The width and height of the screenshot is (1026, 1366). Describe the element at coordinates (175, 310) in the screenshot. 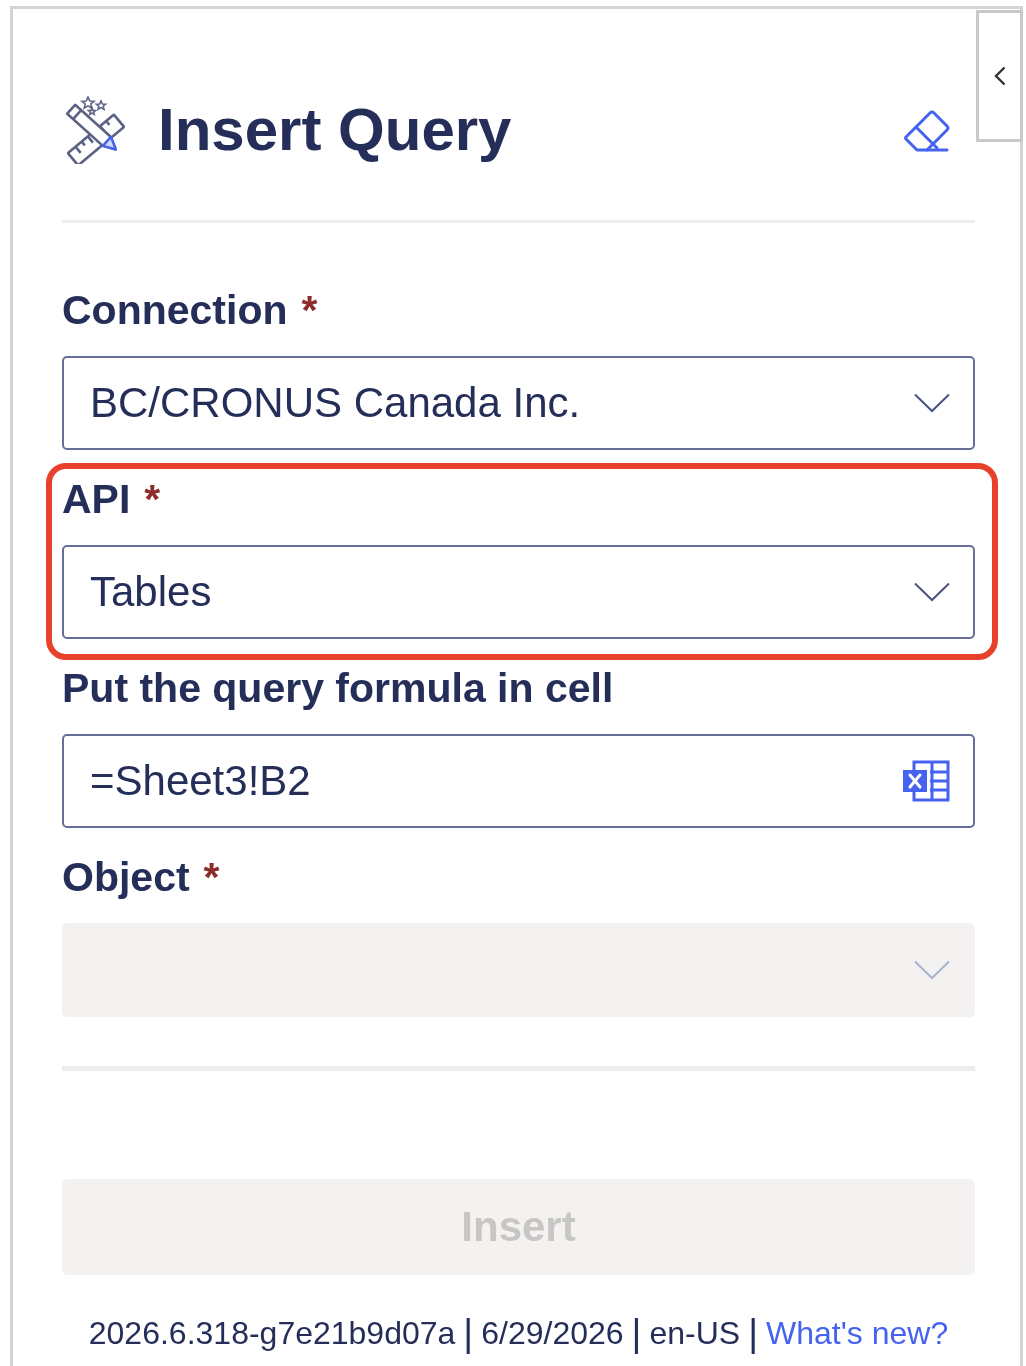

I see `field-label: Connection` at that location.